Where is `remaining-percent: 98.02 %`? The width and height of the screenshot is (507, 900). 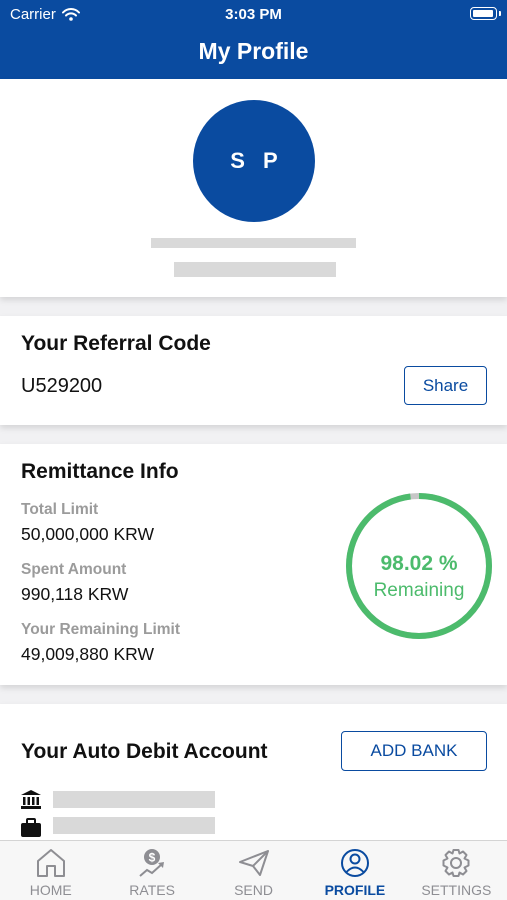 remaining-percent: 98.02 % is located at coordinates (419, 563).